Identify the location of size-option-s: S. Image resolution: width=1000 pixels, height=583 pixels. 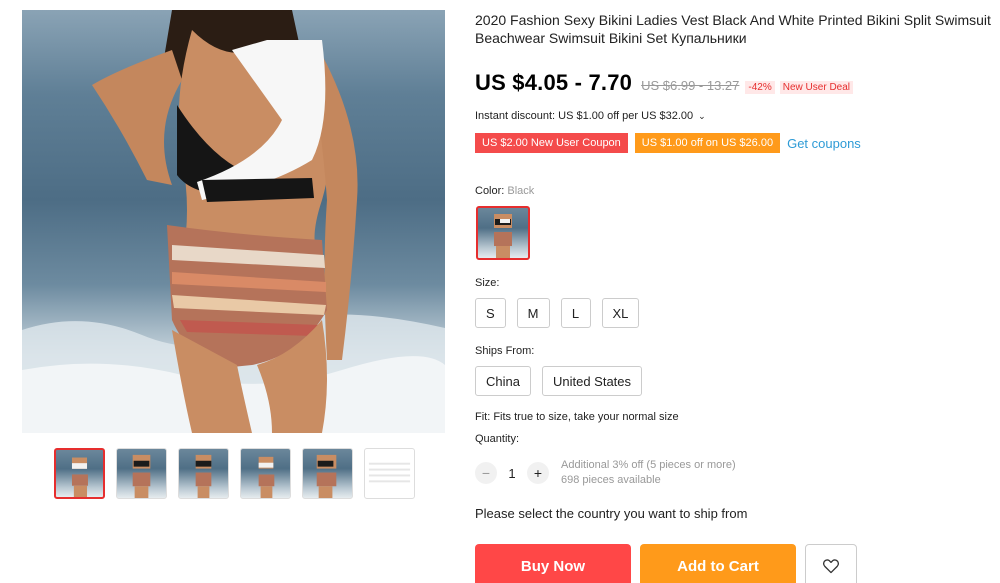
(490, 313).